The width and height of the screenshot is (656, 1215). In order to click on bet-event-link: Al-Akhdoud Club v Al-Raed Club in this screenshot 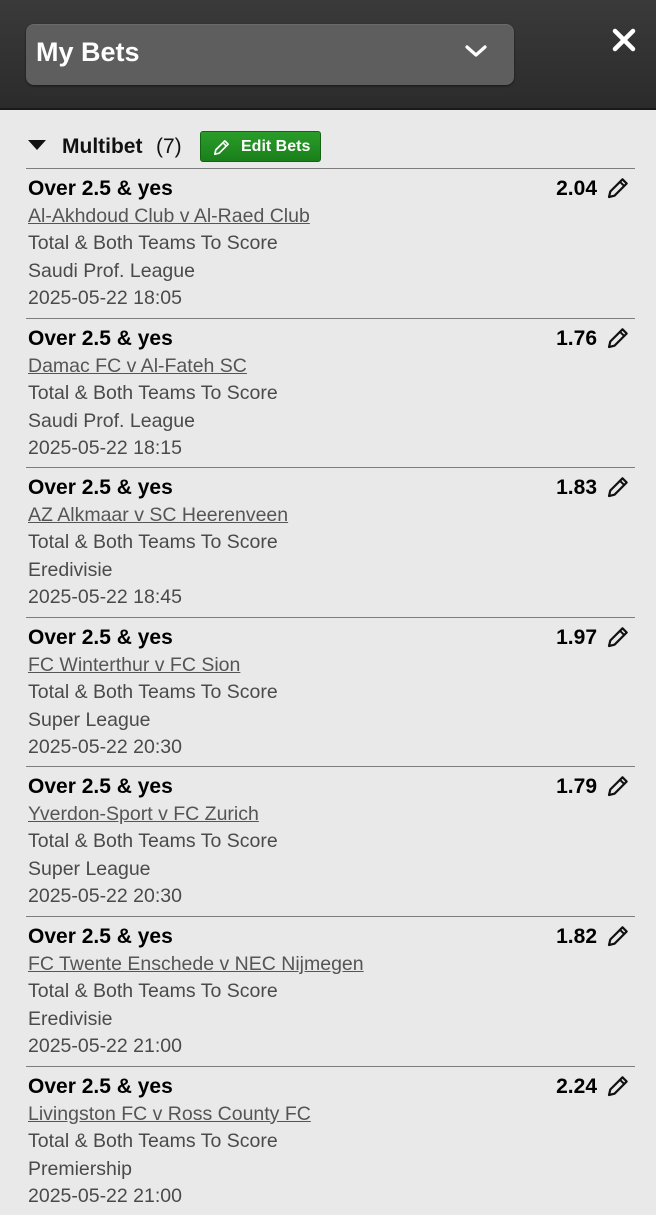, I will do `click(169, 216)`.